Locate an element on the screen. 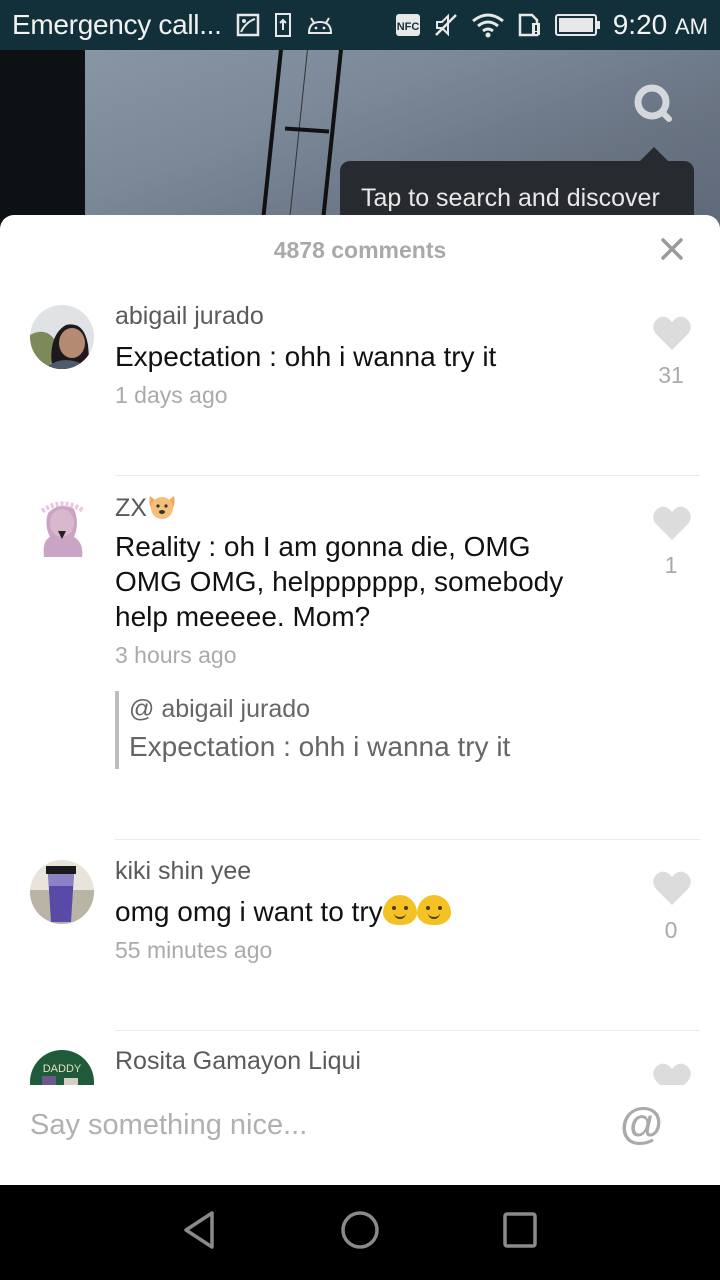  home-icon is located at coordinates (360, 1232).